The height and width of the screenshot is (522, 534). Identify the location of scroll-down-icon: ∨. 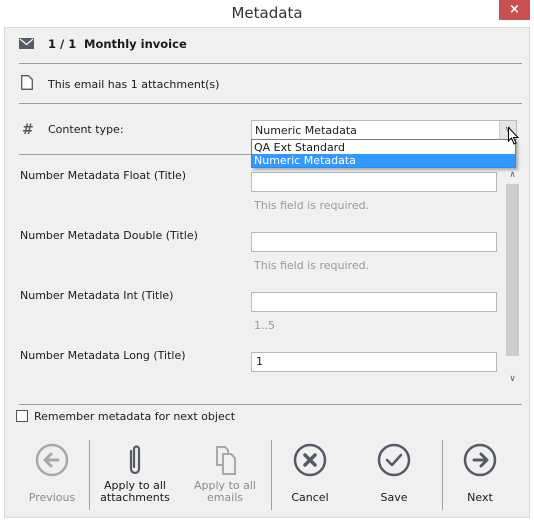
(512, 379).